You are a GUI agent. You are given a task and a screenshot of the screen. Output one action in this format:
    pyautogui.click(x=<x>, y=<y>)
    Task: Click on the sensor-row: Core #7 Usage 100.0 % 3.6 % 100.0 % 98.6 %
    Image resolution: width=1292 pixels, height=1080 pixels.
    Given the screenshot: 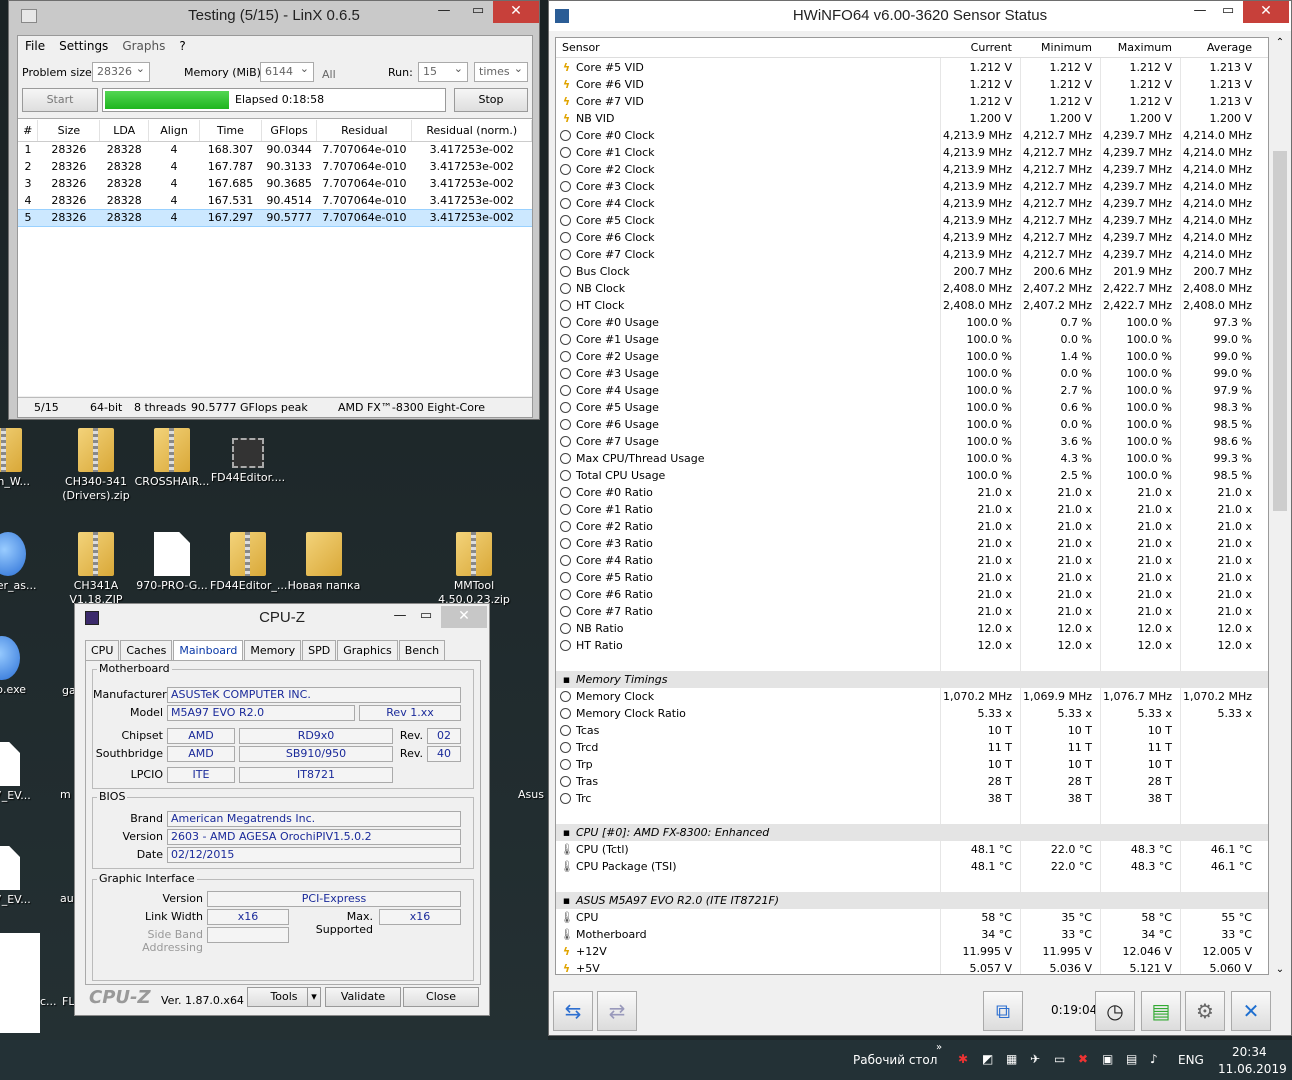 What is the action you would take?
    pyautogui.click(x=912, y=441)
    